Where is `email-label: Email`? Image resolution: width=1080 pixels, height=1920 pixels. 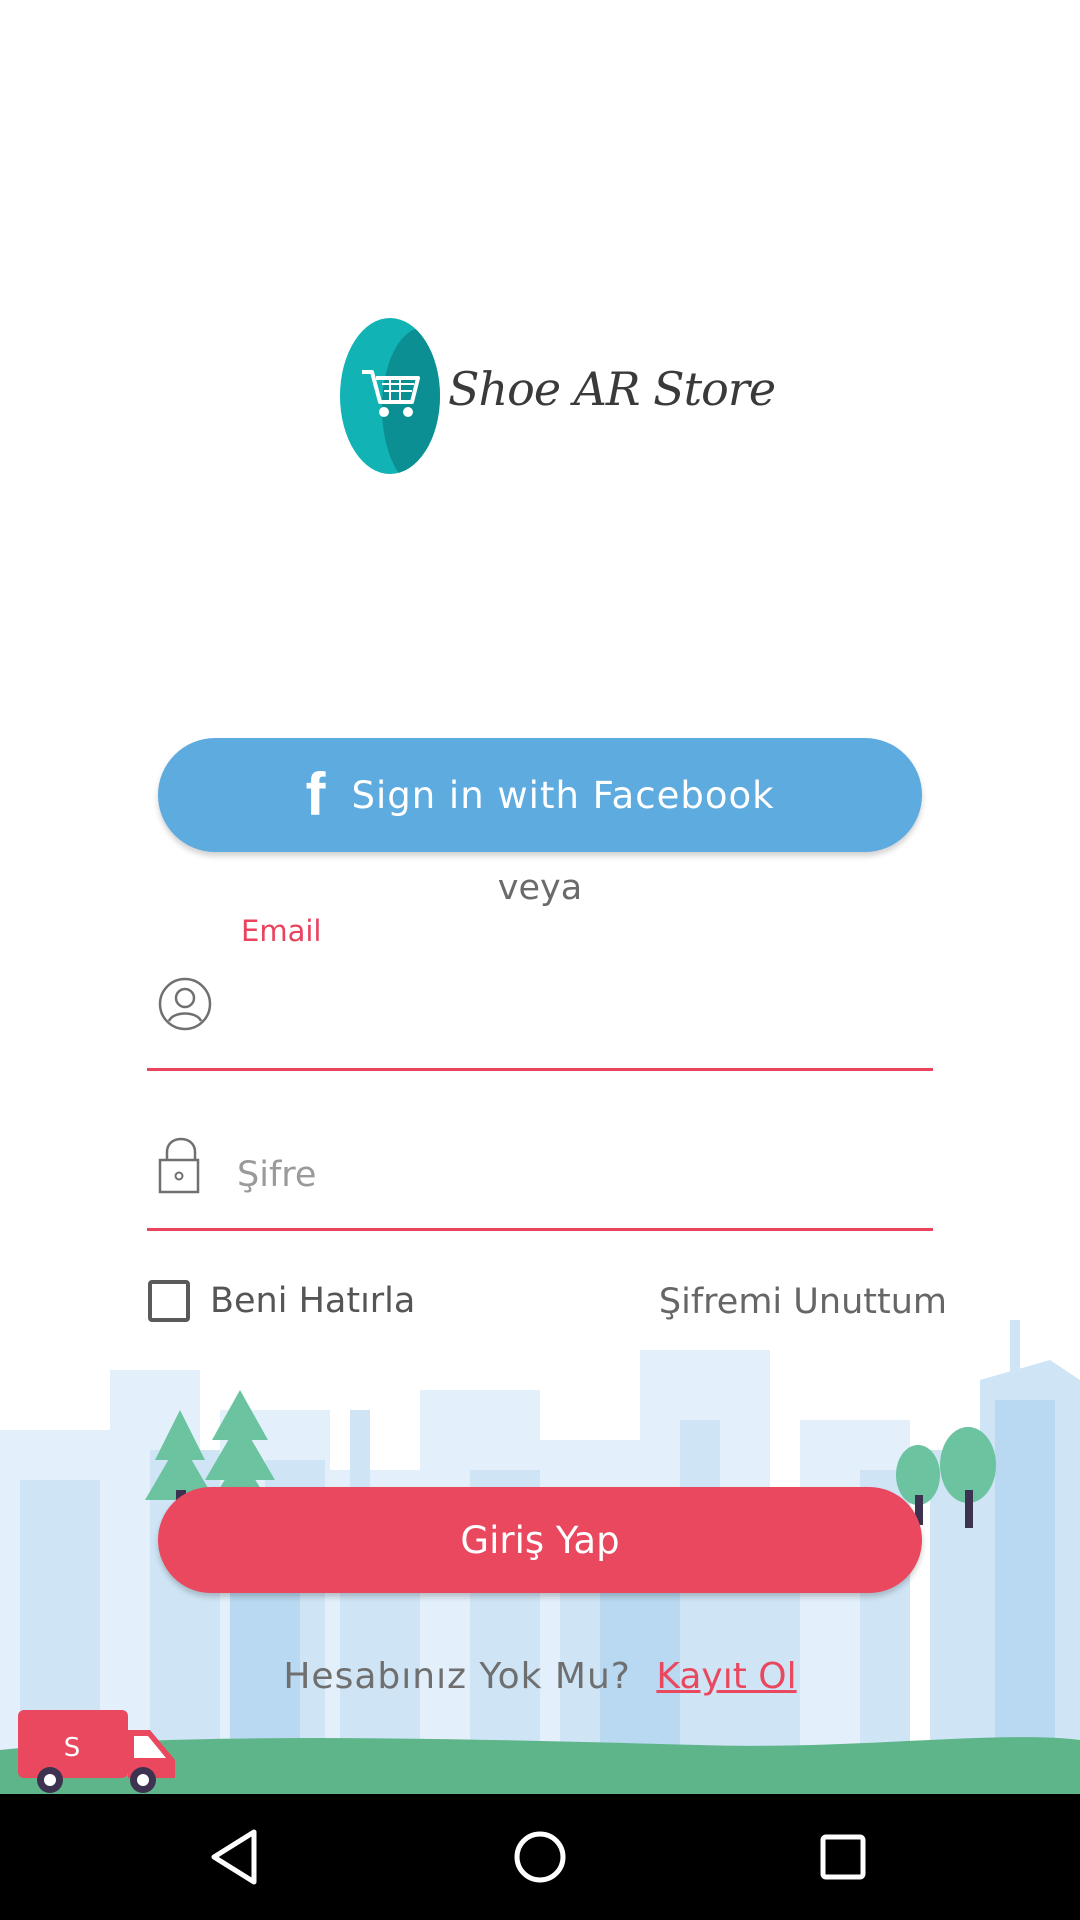
email-label: Email is located at coordinates (281, 931).